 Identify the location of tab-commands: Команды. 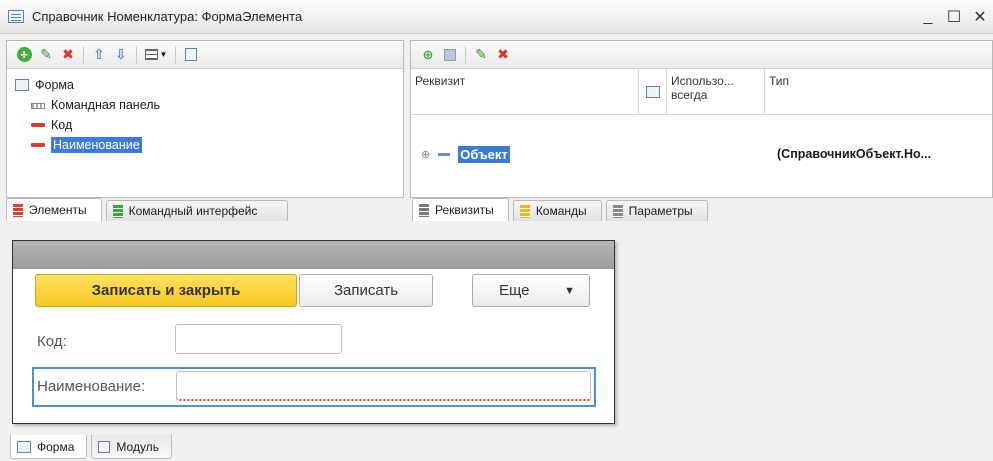
(557, 210).